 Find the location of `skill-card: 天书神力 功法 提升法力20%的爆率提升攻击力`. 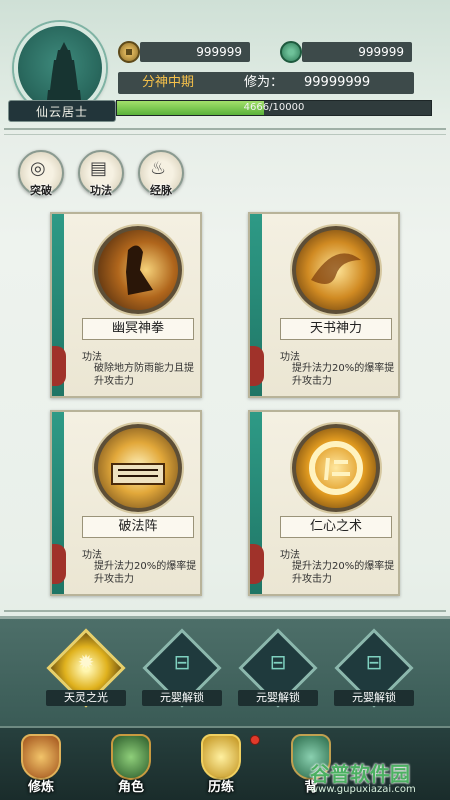

skill-card: 天书神力 功法 提升法力20%的爆率提升攻击力 is located at coordinates (324, 305).